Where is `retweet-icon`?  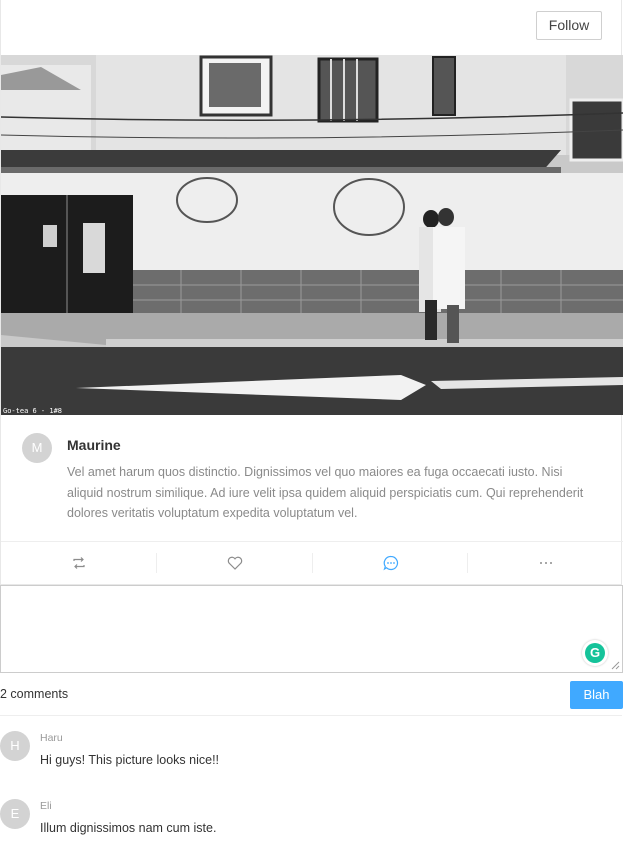
retweet-icon is located at coordinates (78, 563).